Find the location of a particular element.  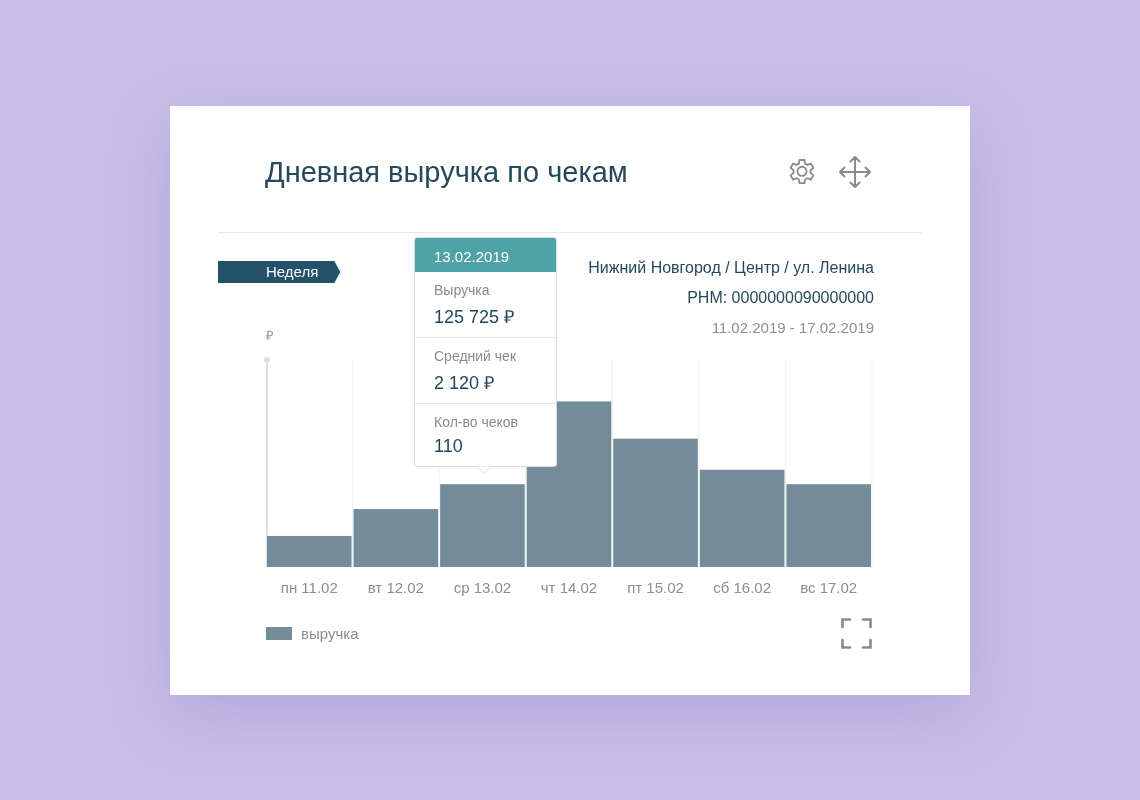

date-range: 11.02.2019 - 17.02.2019 is located at coordinates (792, 327).